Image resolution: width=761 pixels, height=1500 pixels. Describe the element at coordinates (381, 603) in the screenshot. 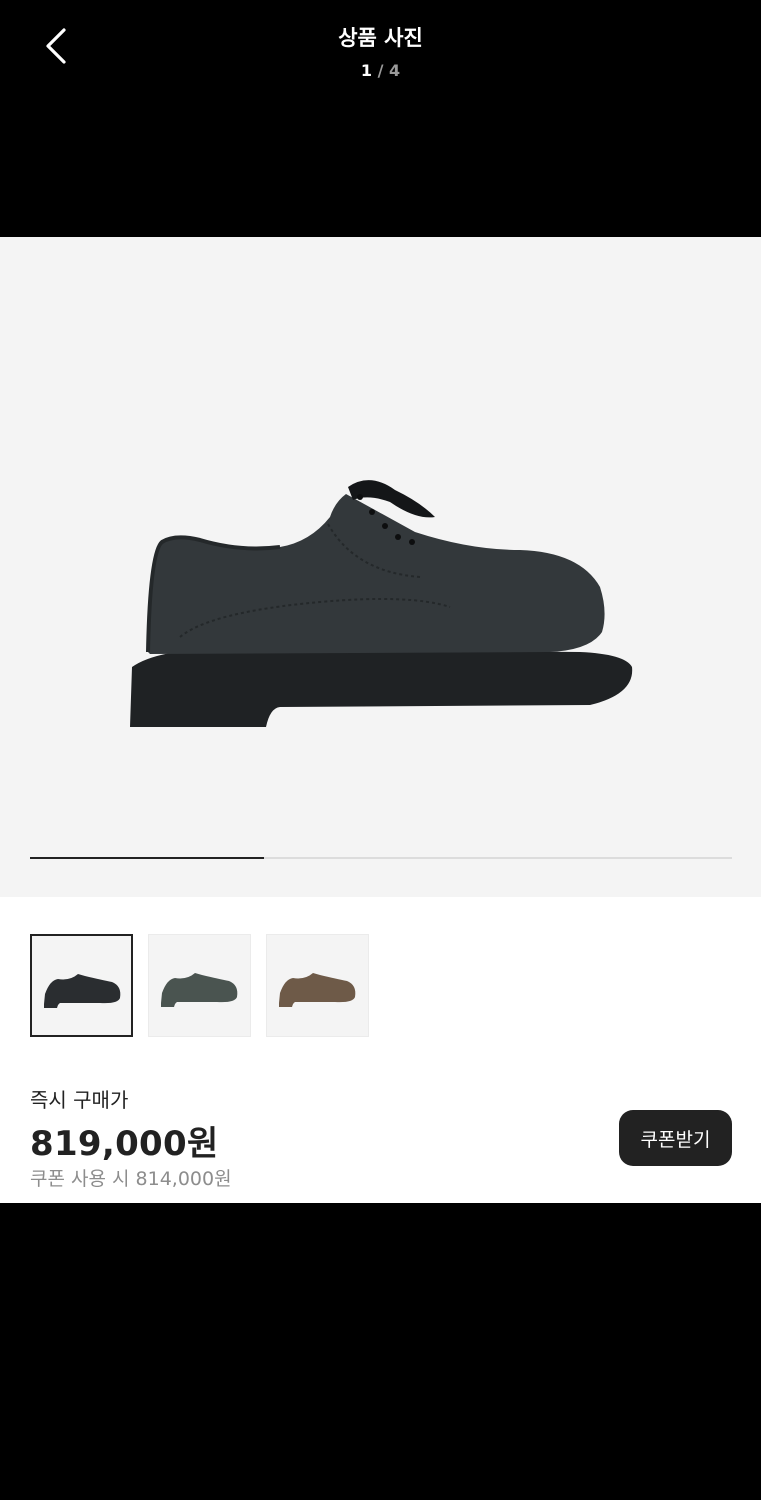

I see `product-photo` at that location.